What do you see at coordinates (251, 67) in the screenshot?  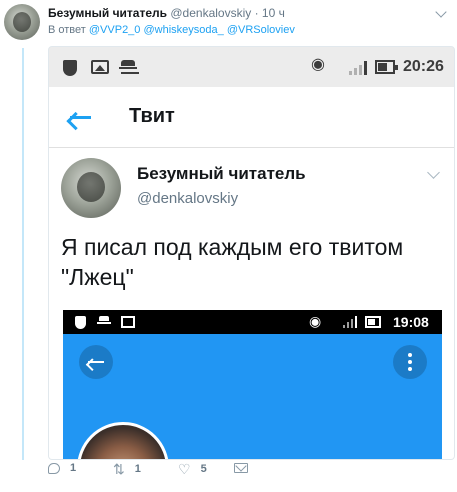 I see `phone-status-bar: ◉ 20:26` at bounding box center [251, 67].